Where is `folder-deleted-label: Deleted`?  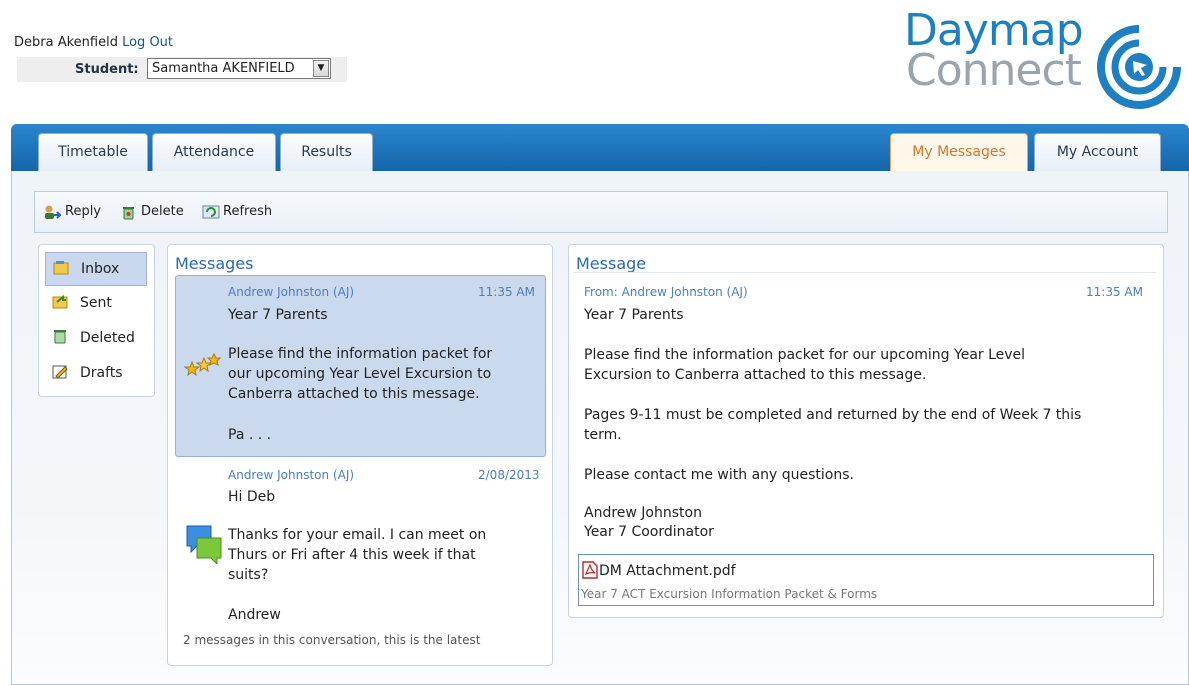 folder-deleted-label: Deleted is located at coordinates (107, 338).